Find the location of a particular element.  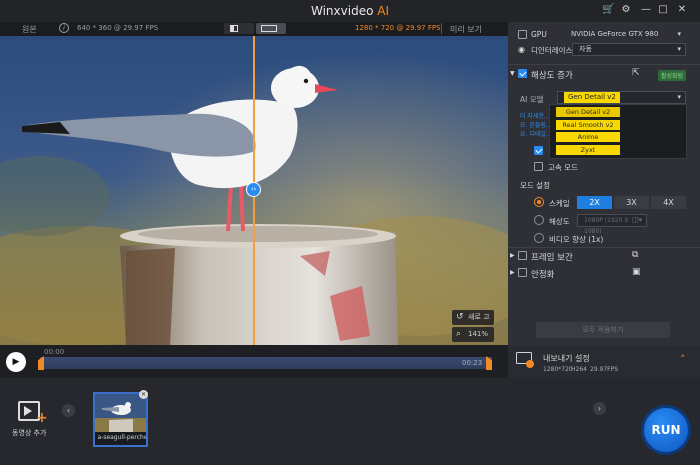

scroll-right-button: › is located at coordinates (599, 408).